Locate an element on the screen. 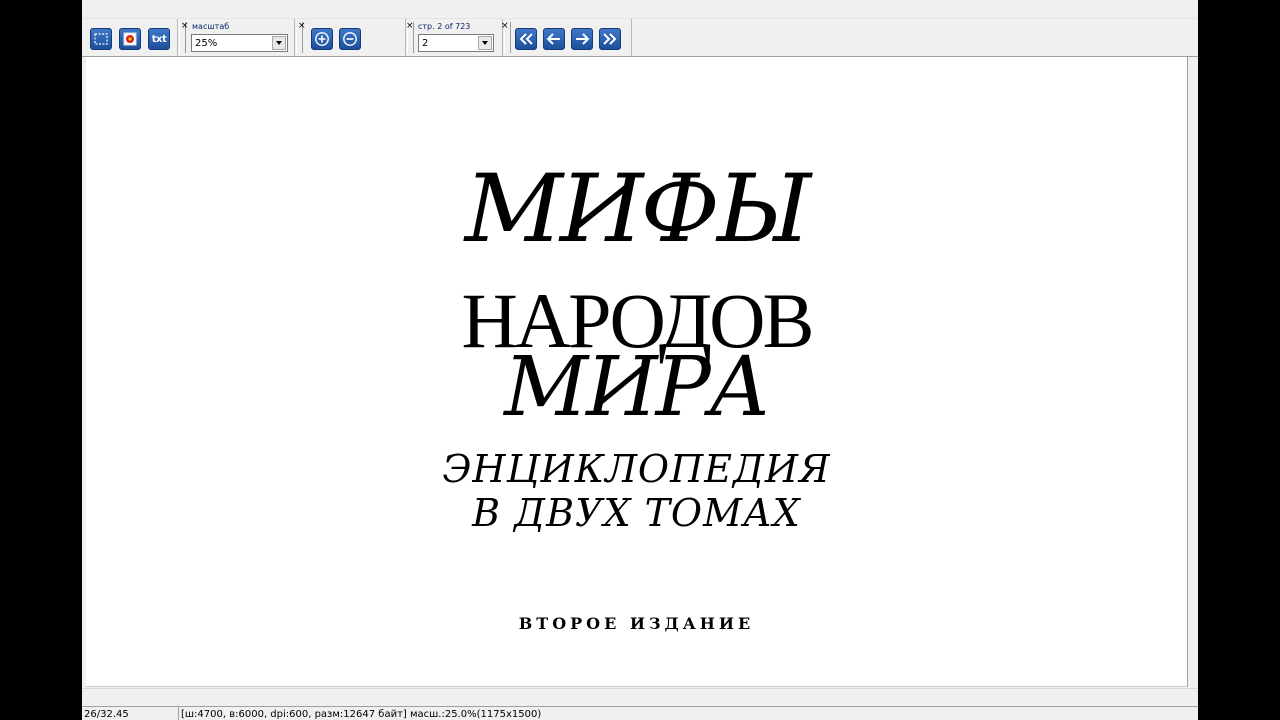 This screenshot has width=1280, height=720. subtitle-line-1: ЭНЦИКЛОПЕДИЯ is located at coordinates (636, 469).